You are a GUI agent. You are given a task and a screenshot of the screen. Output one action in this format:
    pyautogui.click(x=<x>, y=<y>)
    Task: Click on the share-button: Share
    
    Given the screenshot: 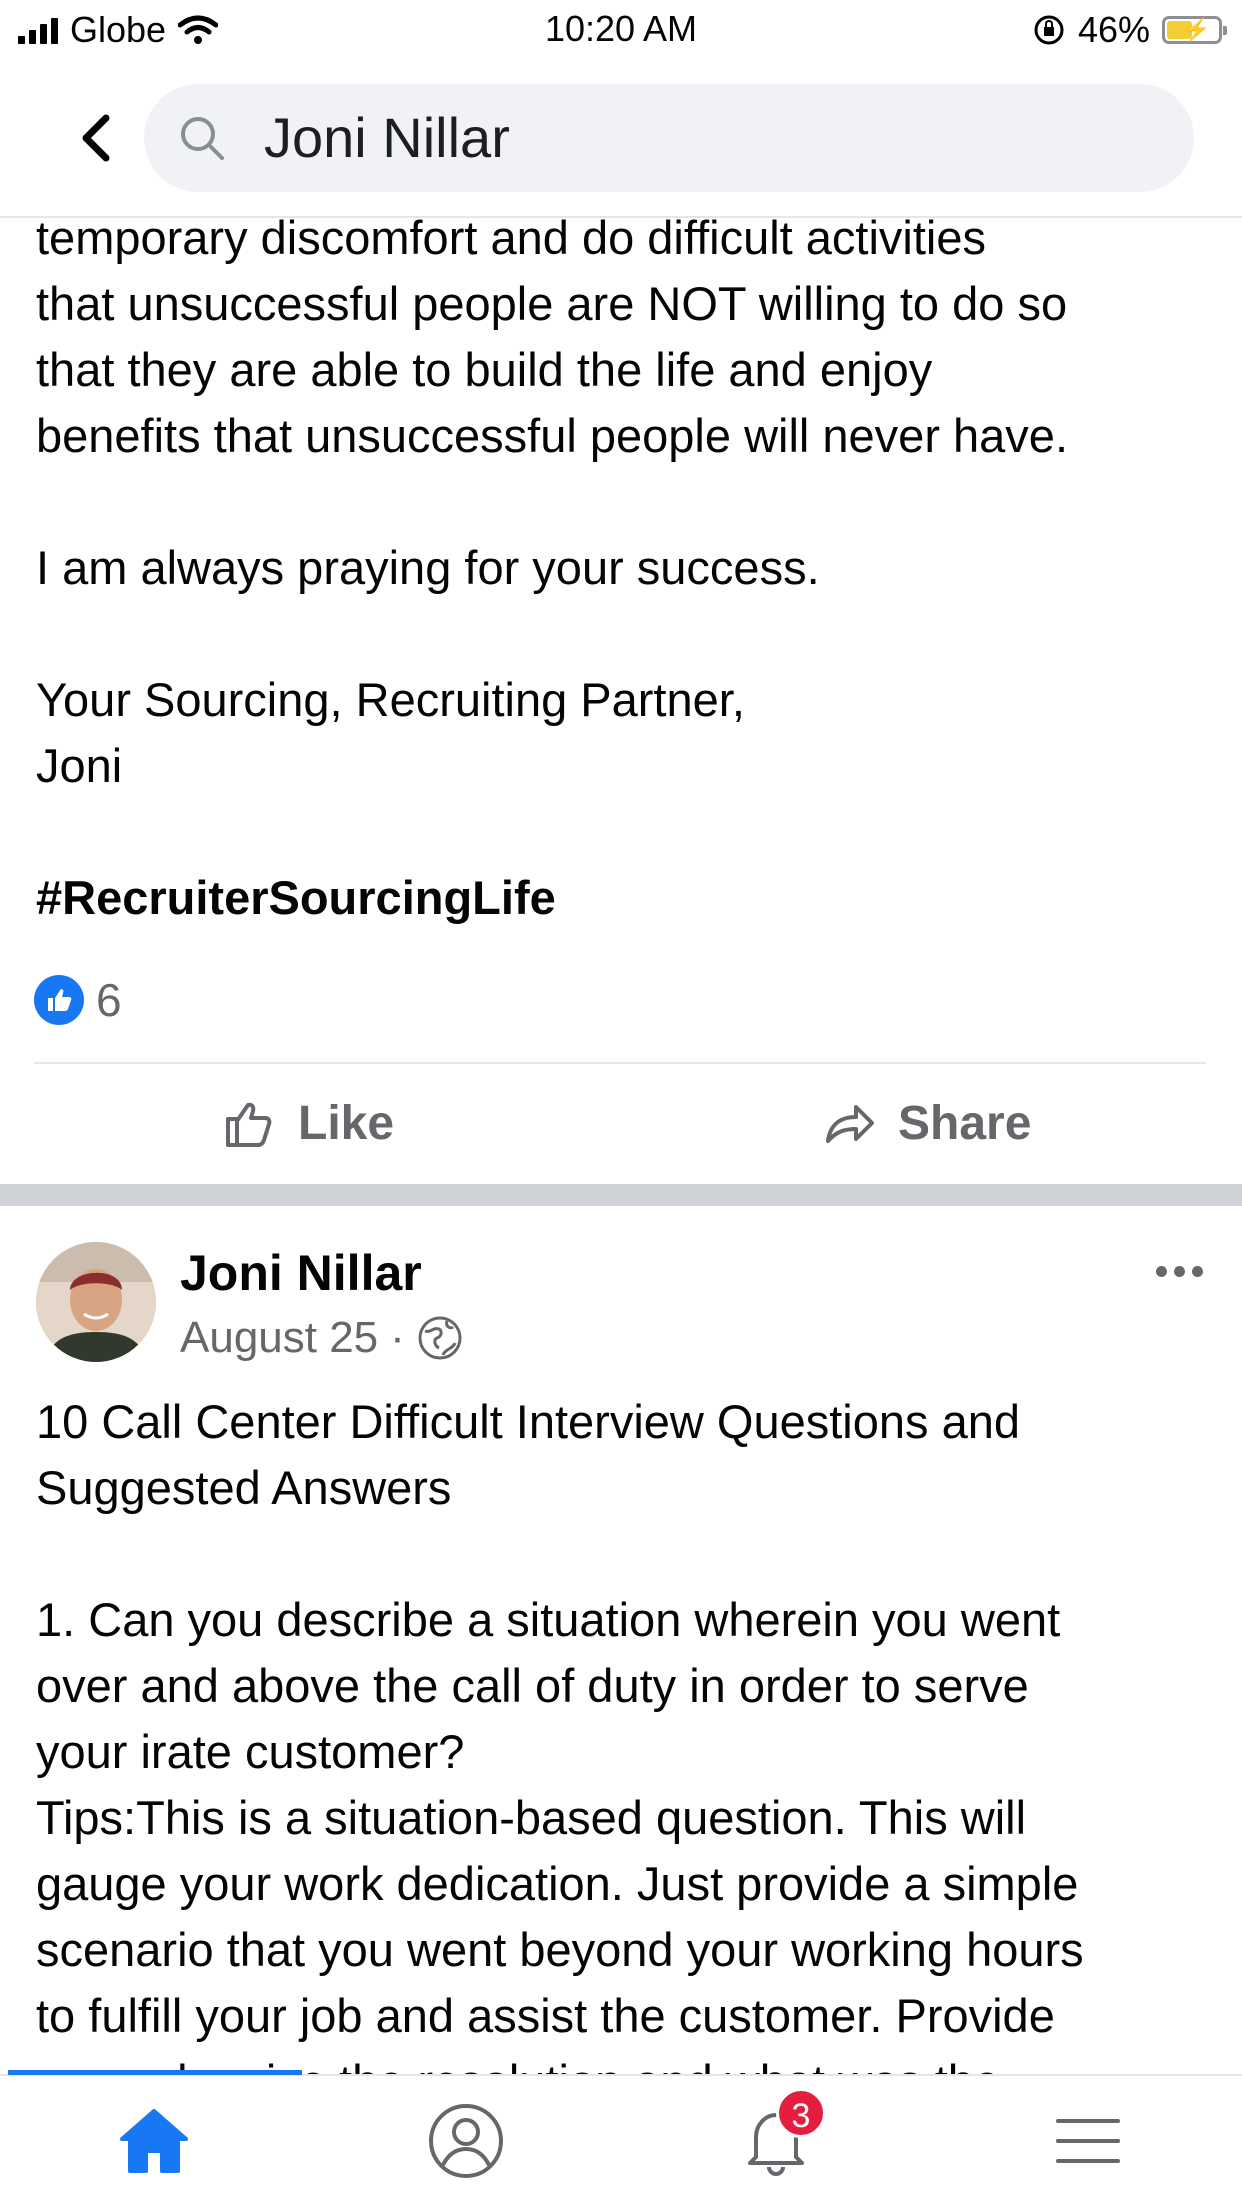 What is the action you would take?
    pyautogui.click(x=926, y=1123)
    